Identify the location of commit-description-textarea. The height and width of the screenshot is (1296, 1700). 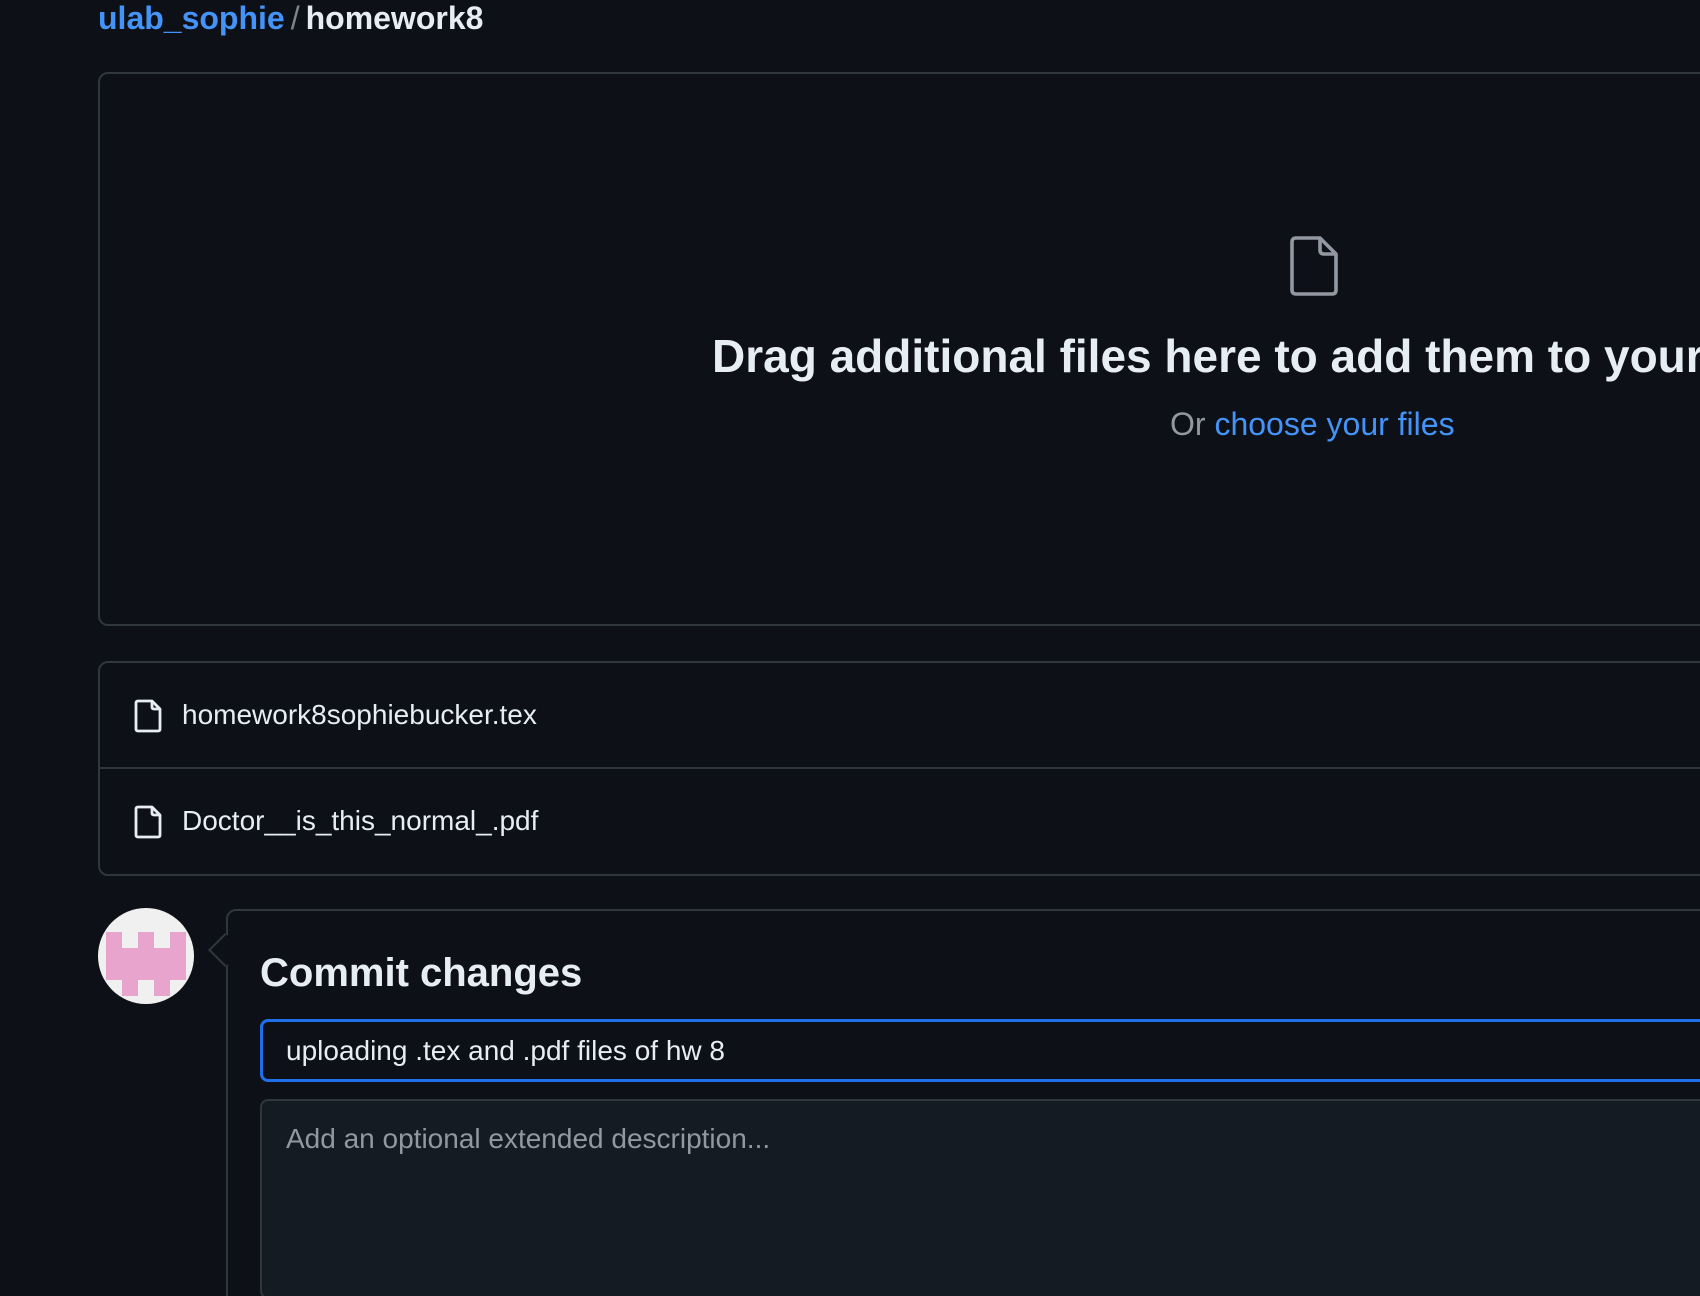
(980, 1197).